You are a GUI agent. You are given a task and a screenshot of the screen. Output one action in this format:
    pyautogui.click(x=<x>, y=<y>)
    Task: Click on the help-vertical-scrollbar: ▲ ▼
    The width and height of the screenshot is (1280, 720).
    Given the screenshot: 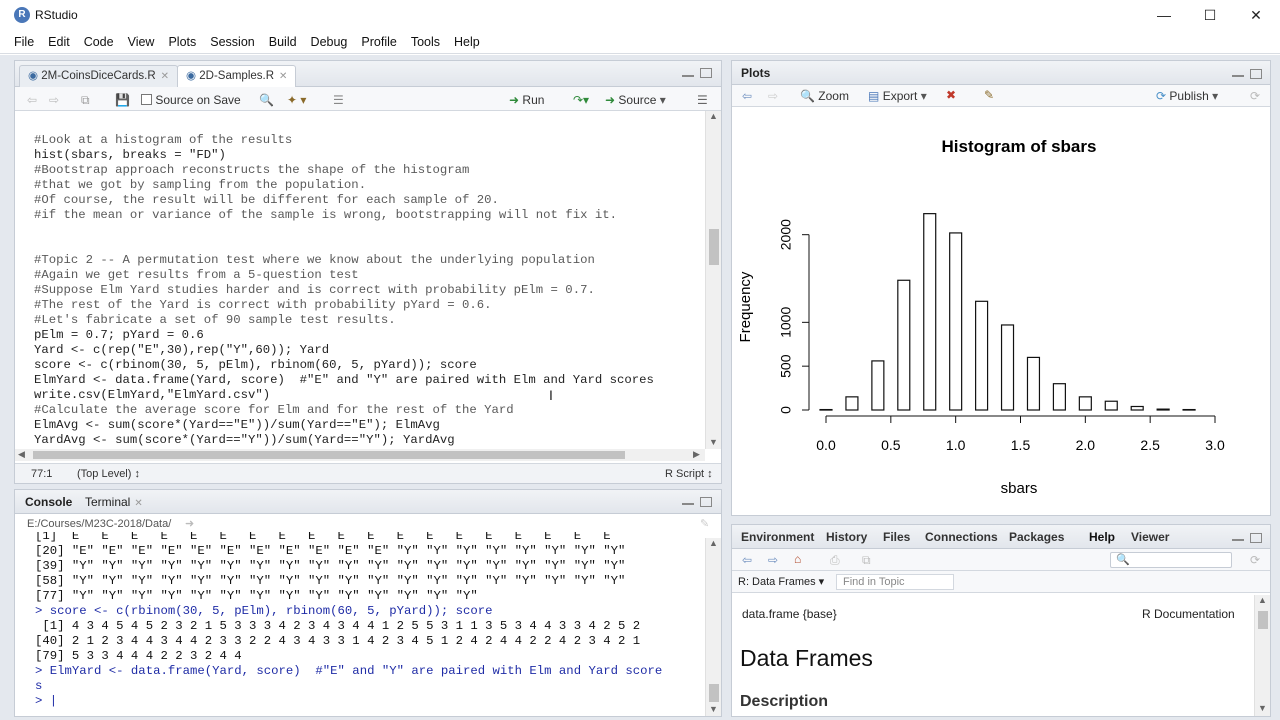 What is the action you would take?
    pyautogui.click(x=1262, y=655)
    